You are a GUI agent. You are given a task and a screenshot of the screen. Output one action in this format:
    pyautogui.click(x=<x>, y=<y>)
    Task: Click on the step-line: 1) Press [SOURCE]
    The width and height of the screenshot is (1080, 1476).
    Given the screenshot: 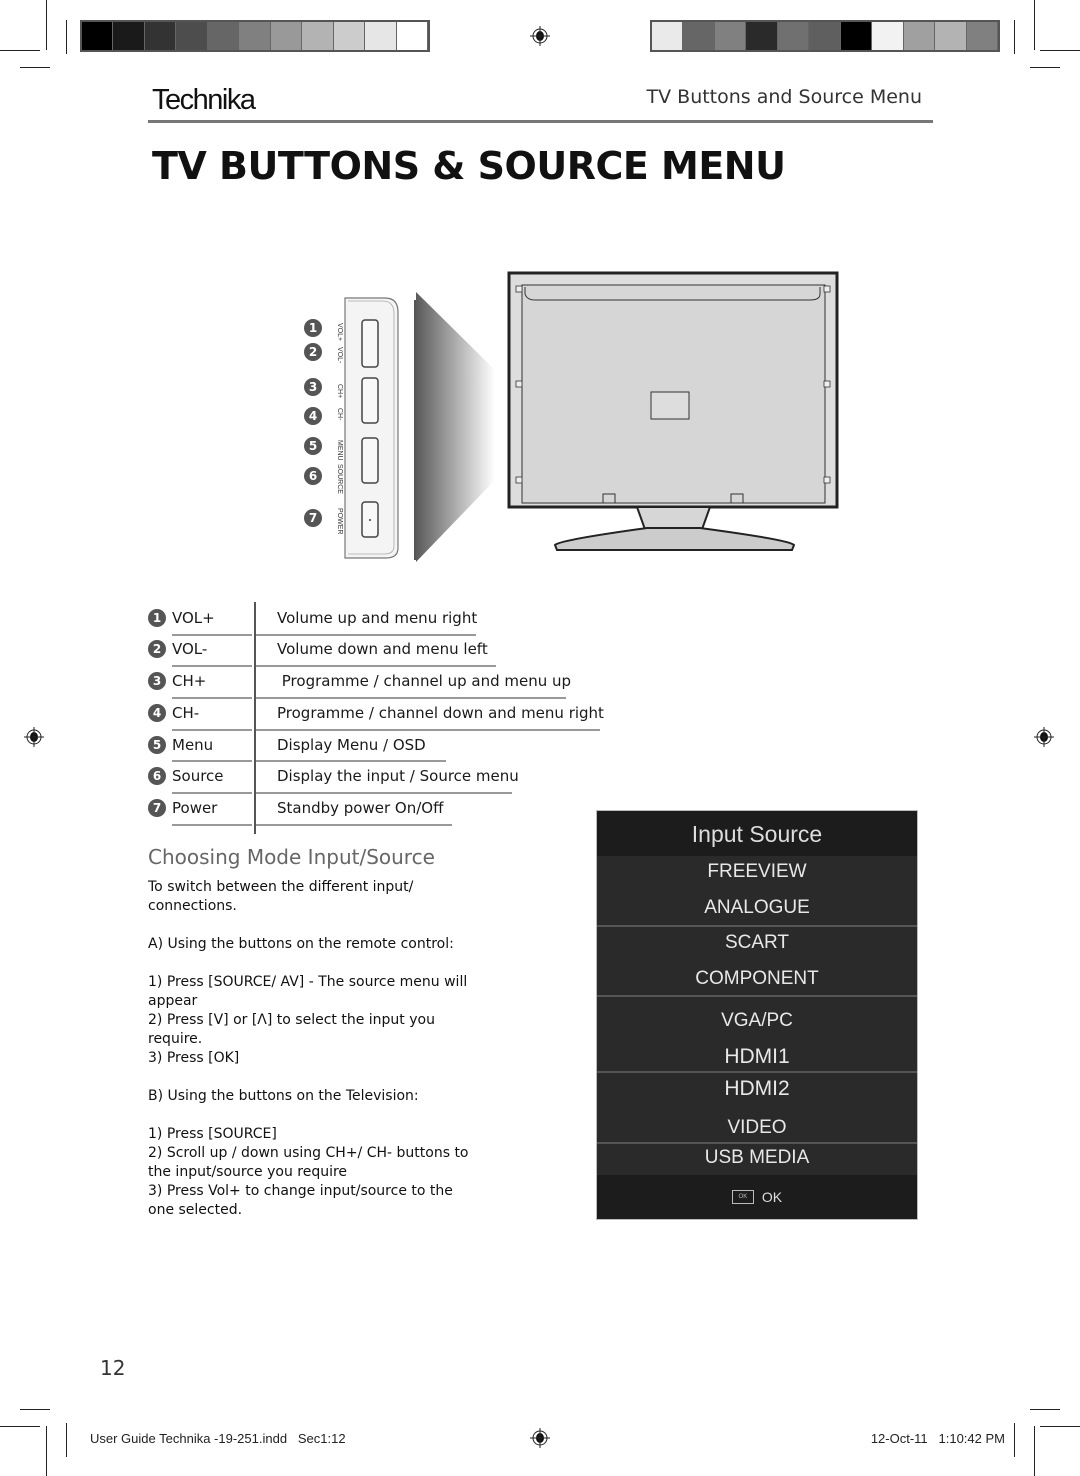 What is the action you would take?
    pyautogui.click(x=212, y=1134)
    